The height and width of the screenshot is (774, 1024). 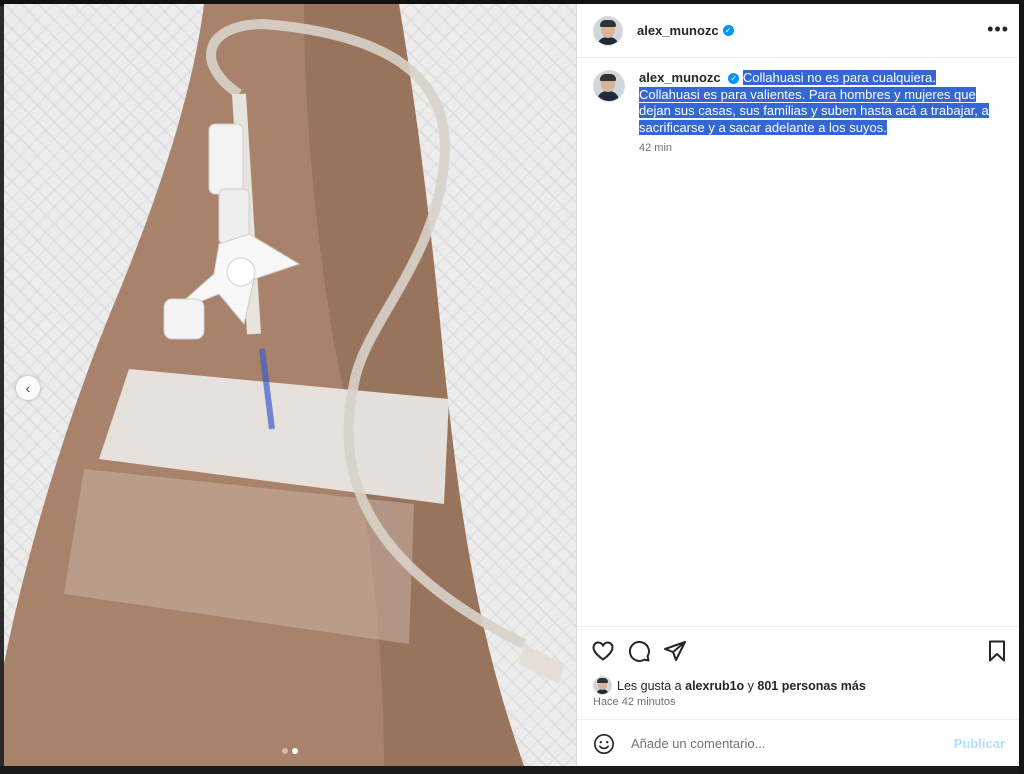 What do you see at coordinates (998, 29) in the screenshot?
I see `more-options-icon: •••` at bounding box center [998, 29].